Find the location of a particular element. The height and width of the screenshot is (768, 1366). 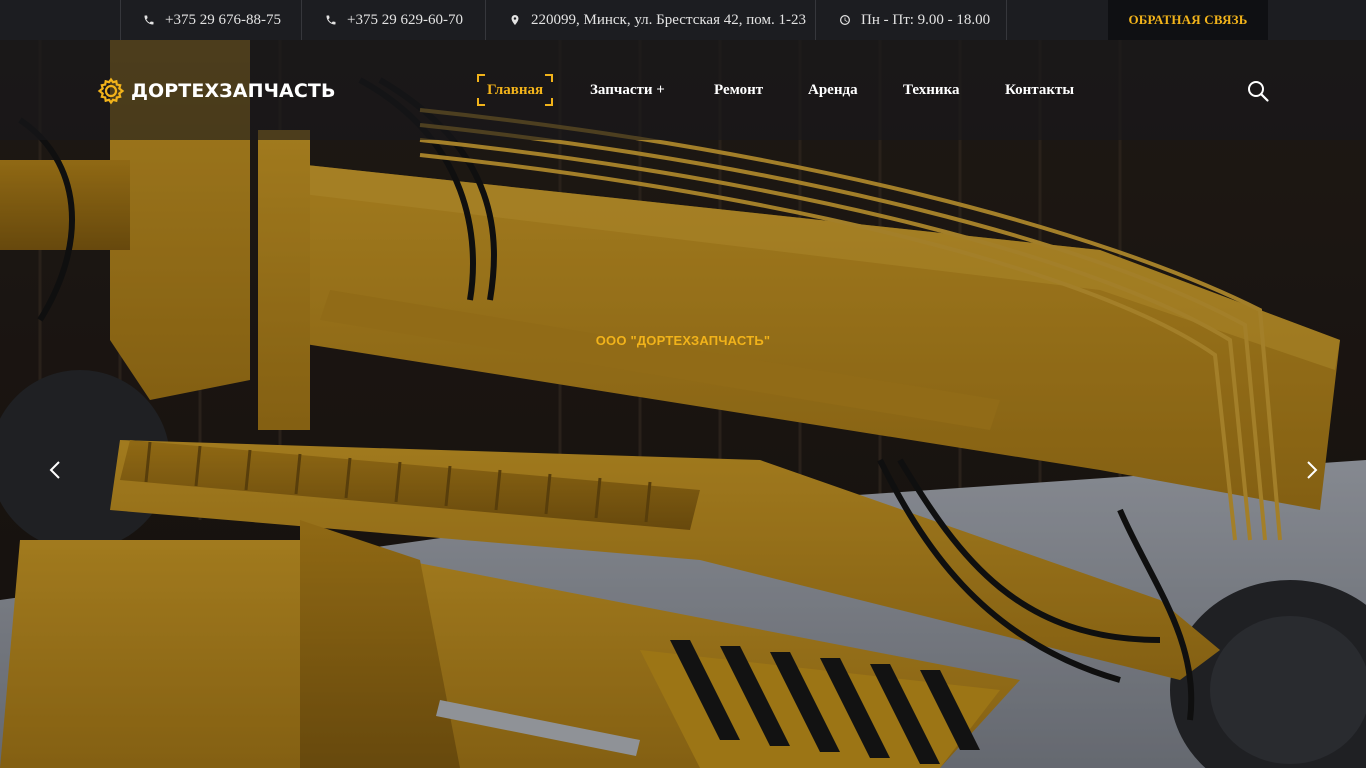

nav-item-repair: Ремонт is located at coordinates (738, 90).